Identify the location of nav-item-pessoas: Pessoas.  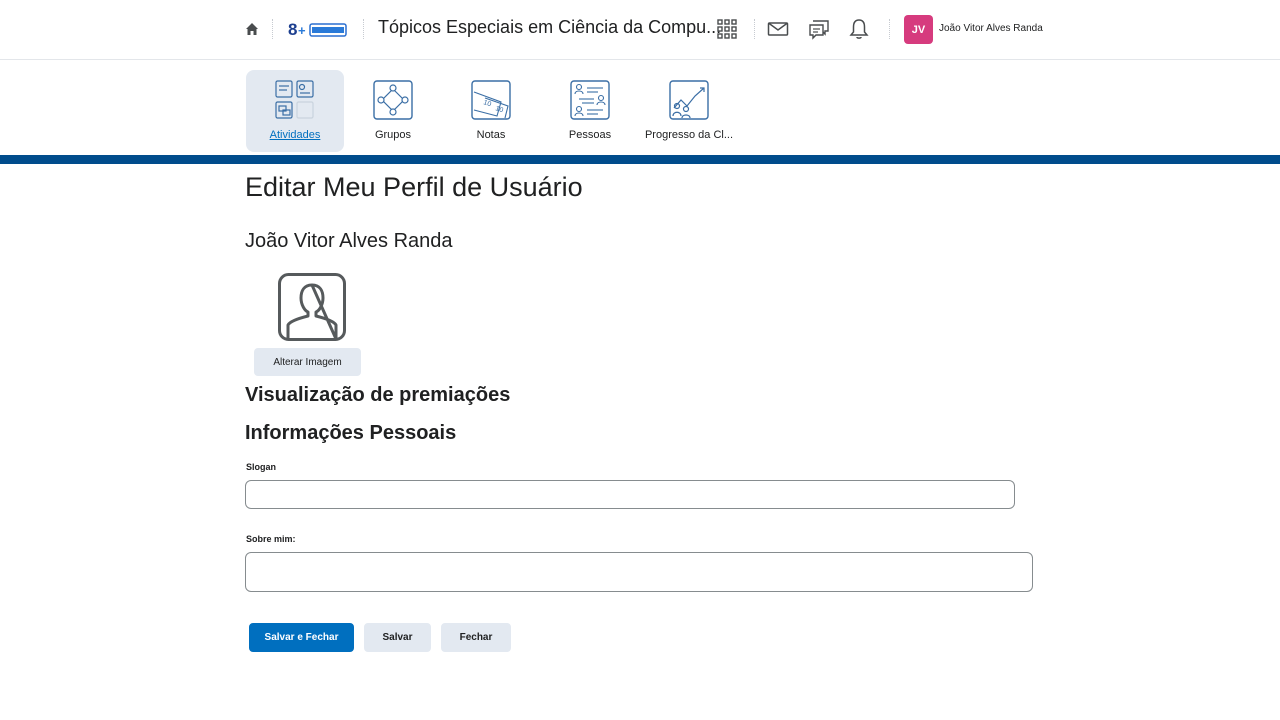
(590, 111).